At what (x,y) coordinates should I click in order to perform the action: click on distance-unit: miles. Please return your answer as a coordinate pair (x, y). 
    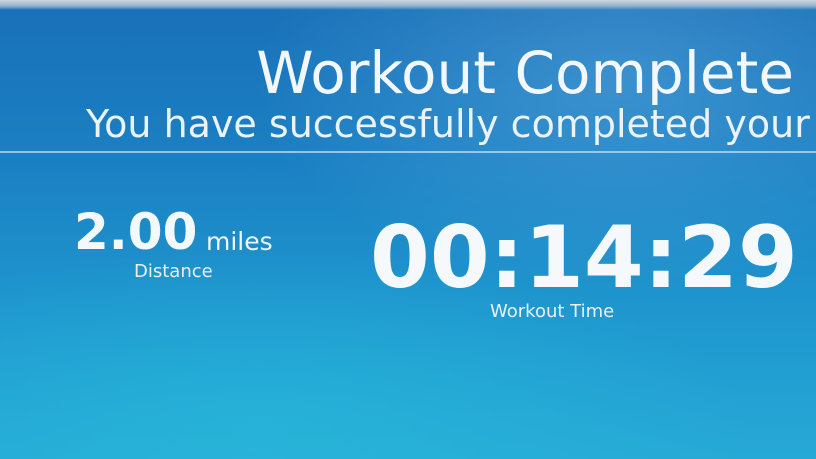
    Looking at the image, I should click on (239, 241).